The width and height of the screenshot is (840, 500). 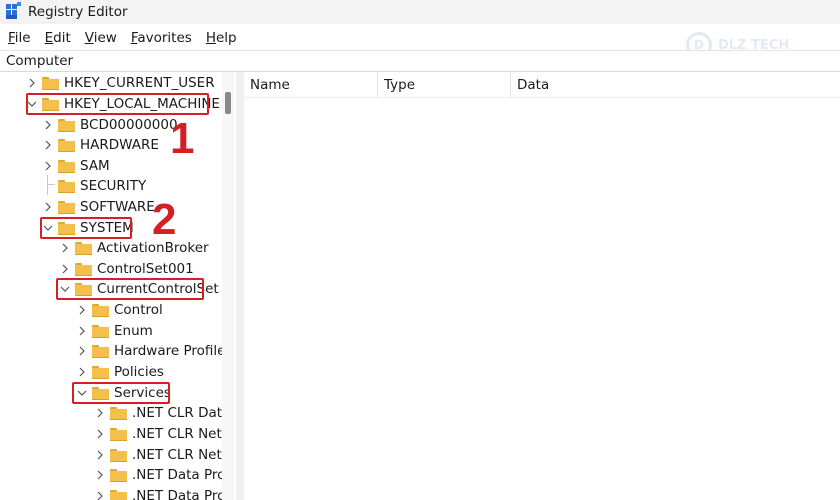 I want to click on tree-item-security: SECURITY, so click(x=94, y=186).